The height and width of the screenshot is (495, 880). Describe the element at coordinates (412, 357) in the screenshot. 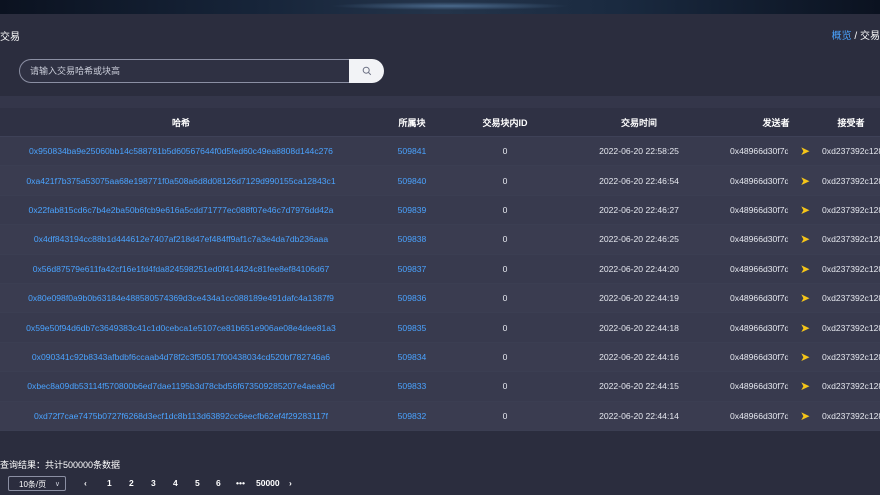

I see `block-link: 509834` at that location.